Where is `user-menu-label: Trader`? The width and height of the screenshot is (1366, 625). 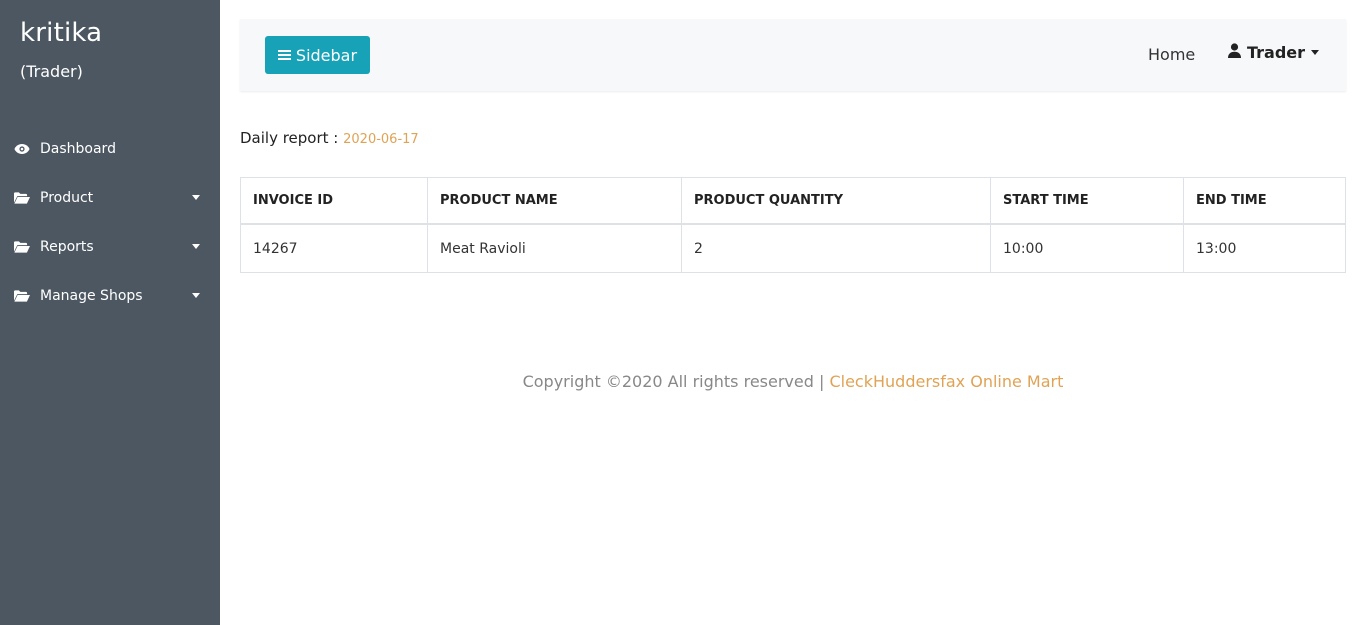 user-menu-label: Trader is located at coordinates (1276, 52).